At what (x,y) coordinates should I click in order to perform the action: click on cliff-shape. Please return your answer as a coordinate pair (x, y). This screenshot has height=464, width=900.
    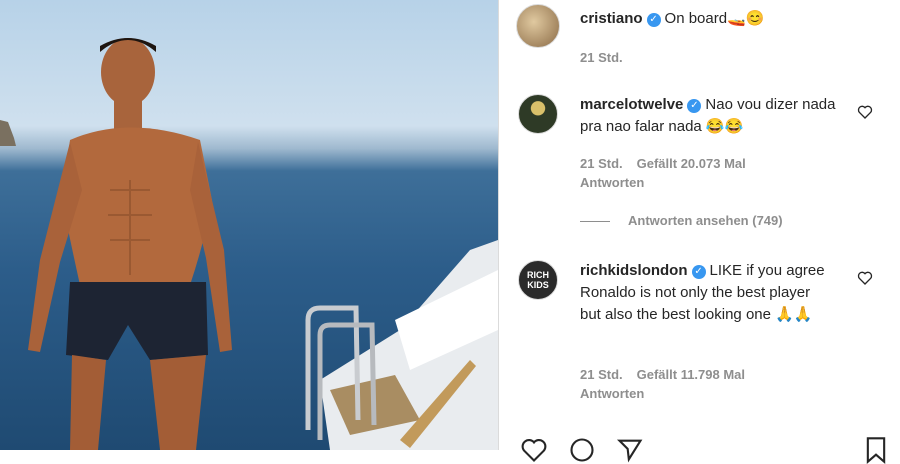
    Looking at the image, I should click on (8, 133).